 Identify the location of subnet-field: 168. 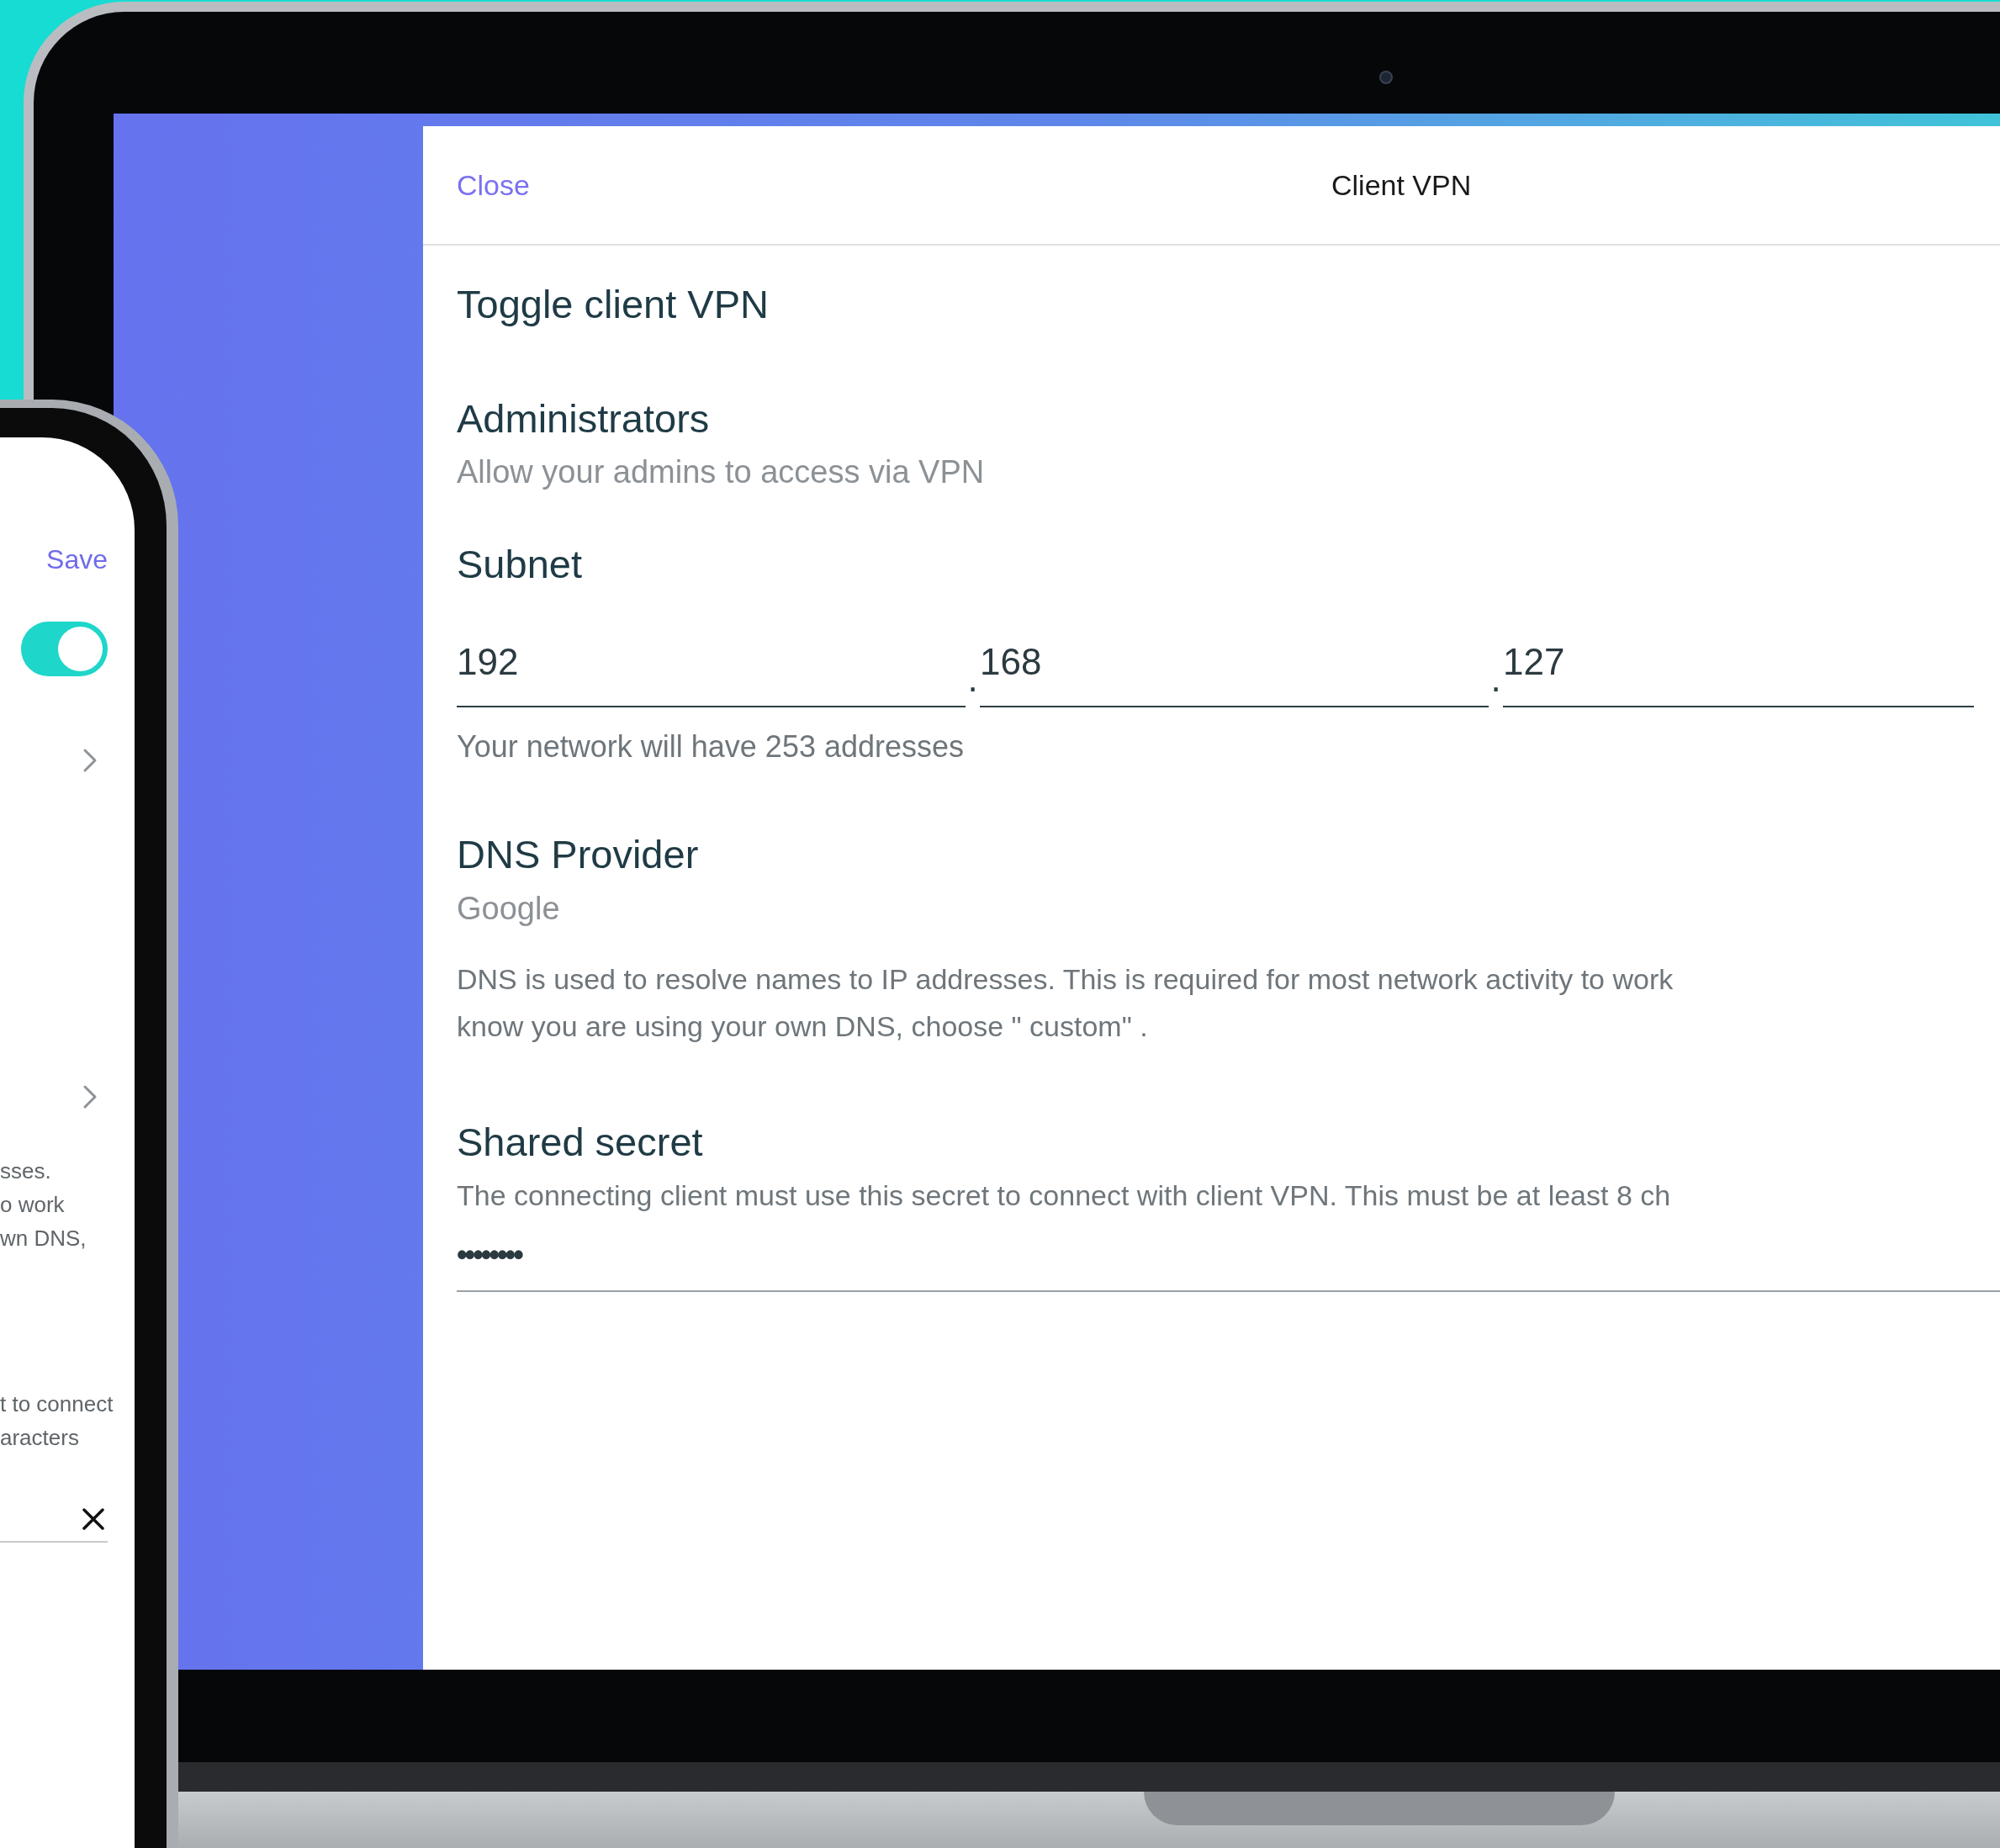
(1234, 672).